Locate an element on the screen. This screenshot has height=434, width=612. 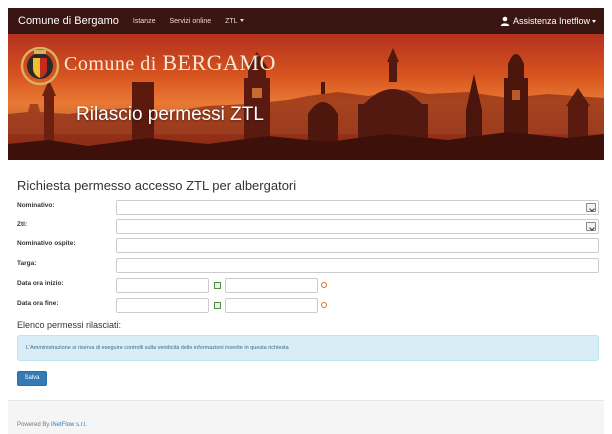
nav-ztl-label: ZTL is located at coordinates (231, 21).